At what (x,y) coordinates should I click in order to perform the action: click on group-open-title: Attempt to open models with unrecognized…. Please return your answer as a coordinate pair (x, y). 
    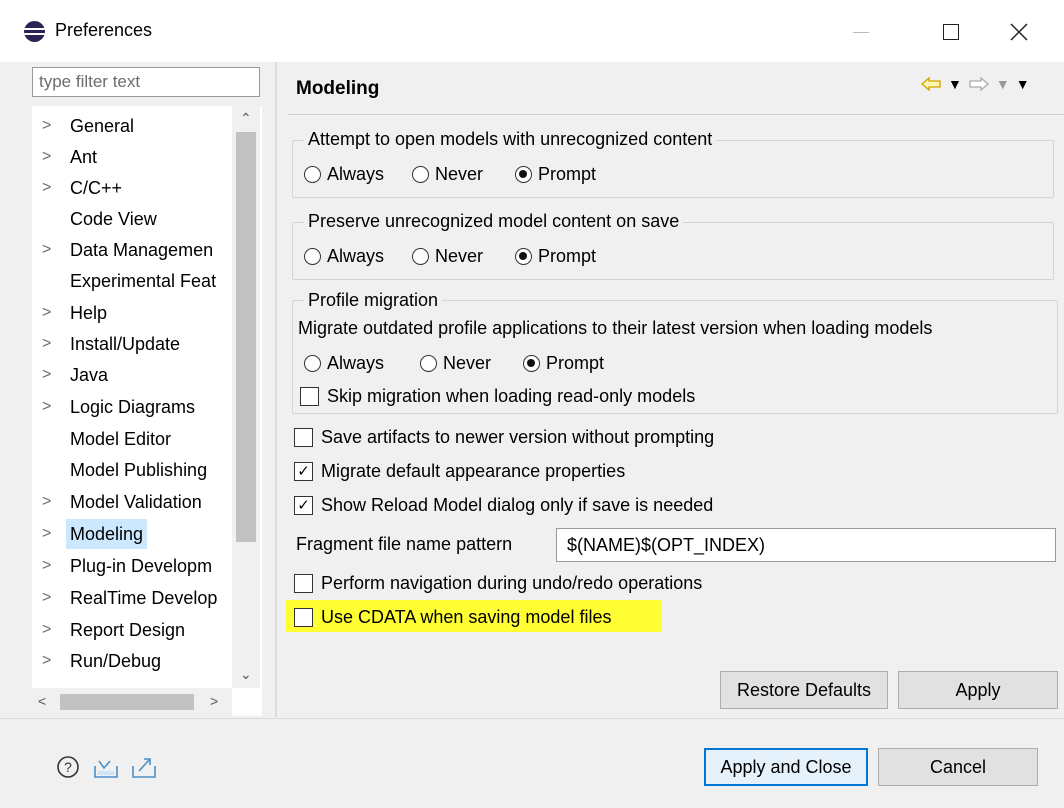
    Looking at the image, I should click on (510, 139).